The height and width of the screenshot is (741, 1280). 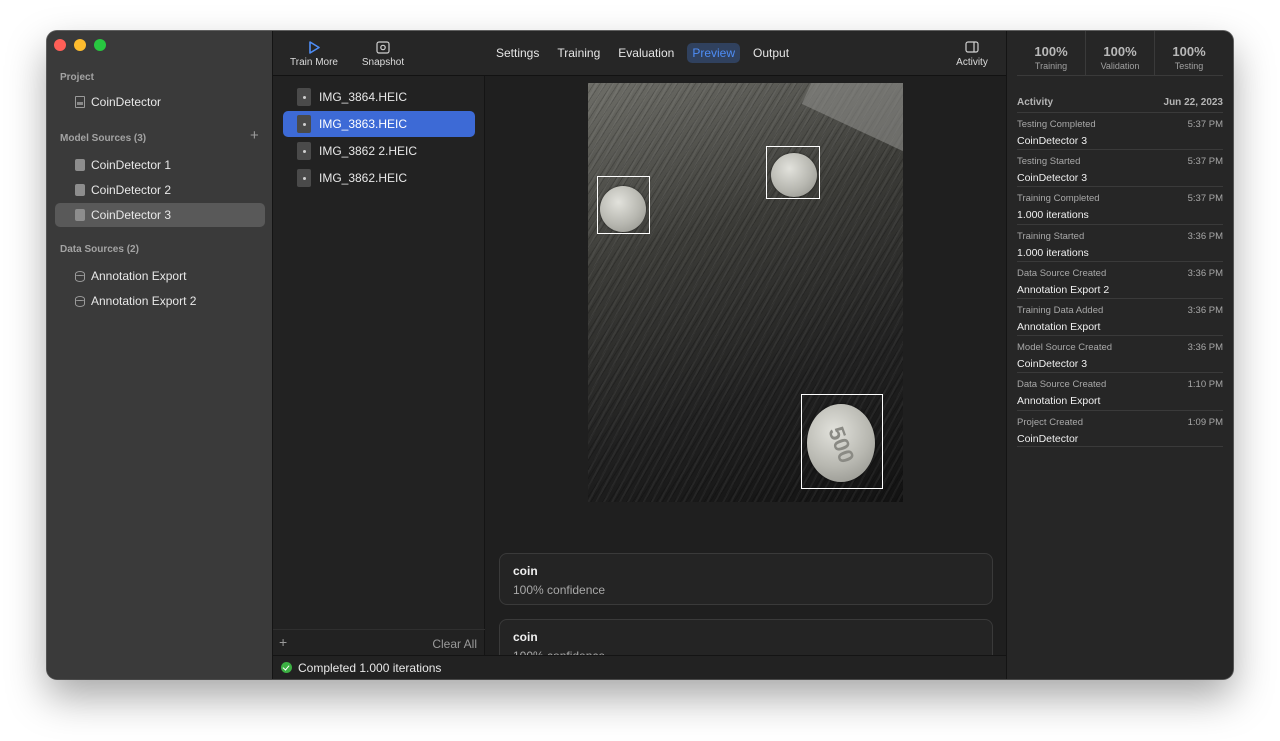 I want to click on window-controls, so click(x=80, y=45).